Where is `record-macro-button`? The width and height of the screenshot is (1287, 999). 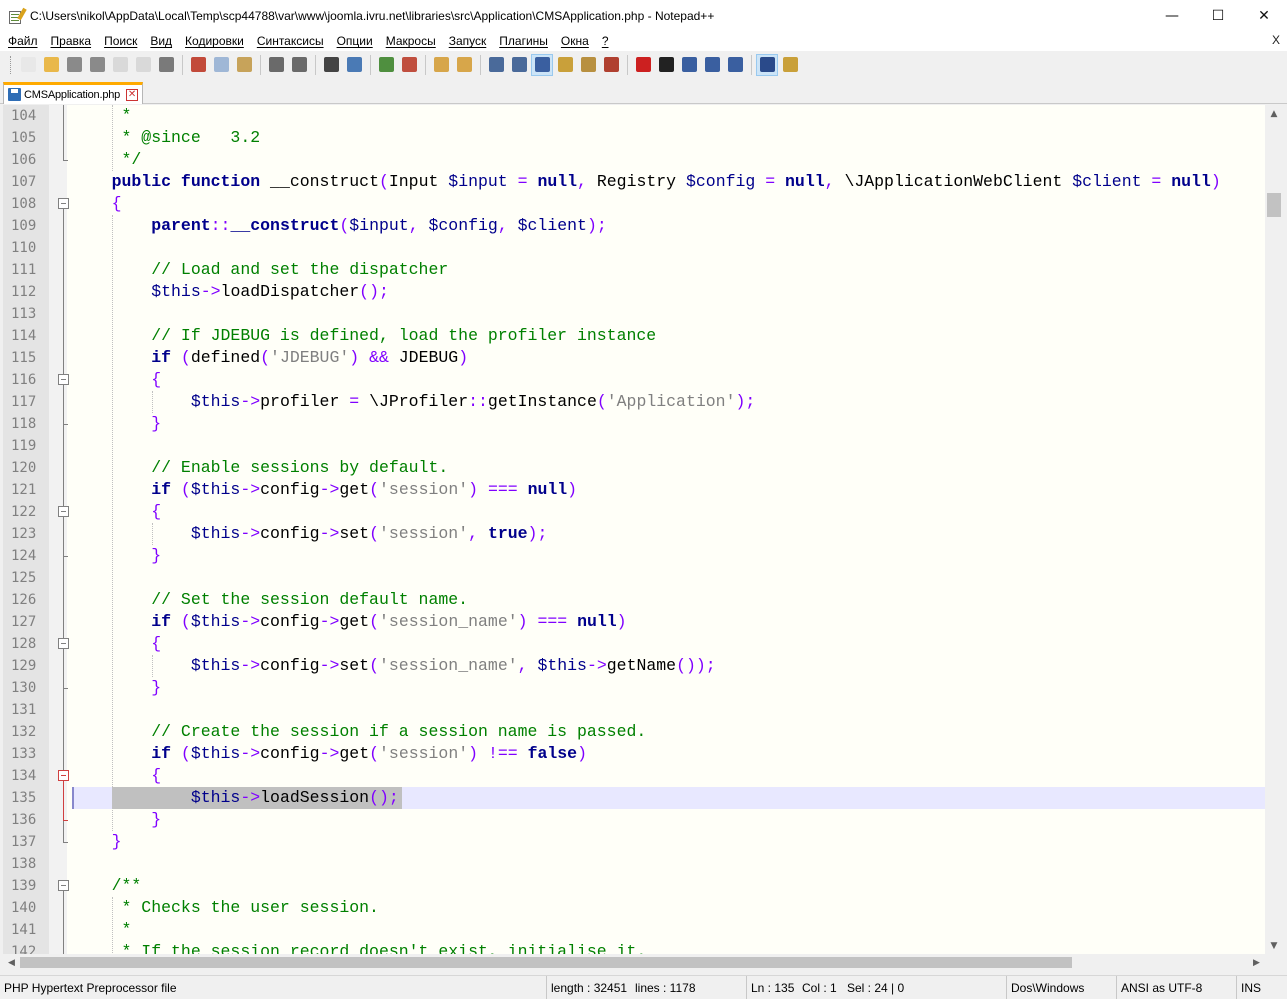 record-macro-button is located at coordinates (643, 65).